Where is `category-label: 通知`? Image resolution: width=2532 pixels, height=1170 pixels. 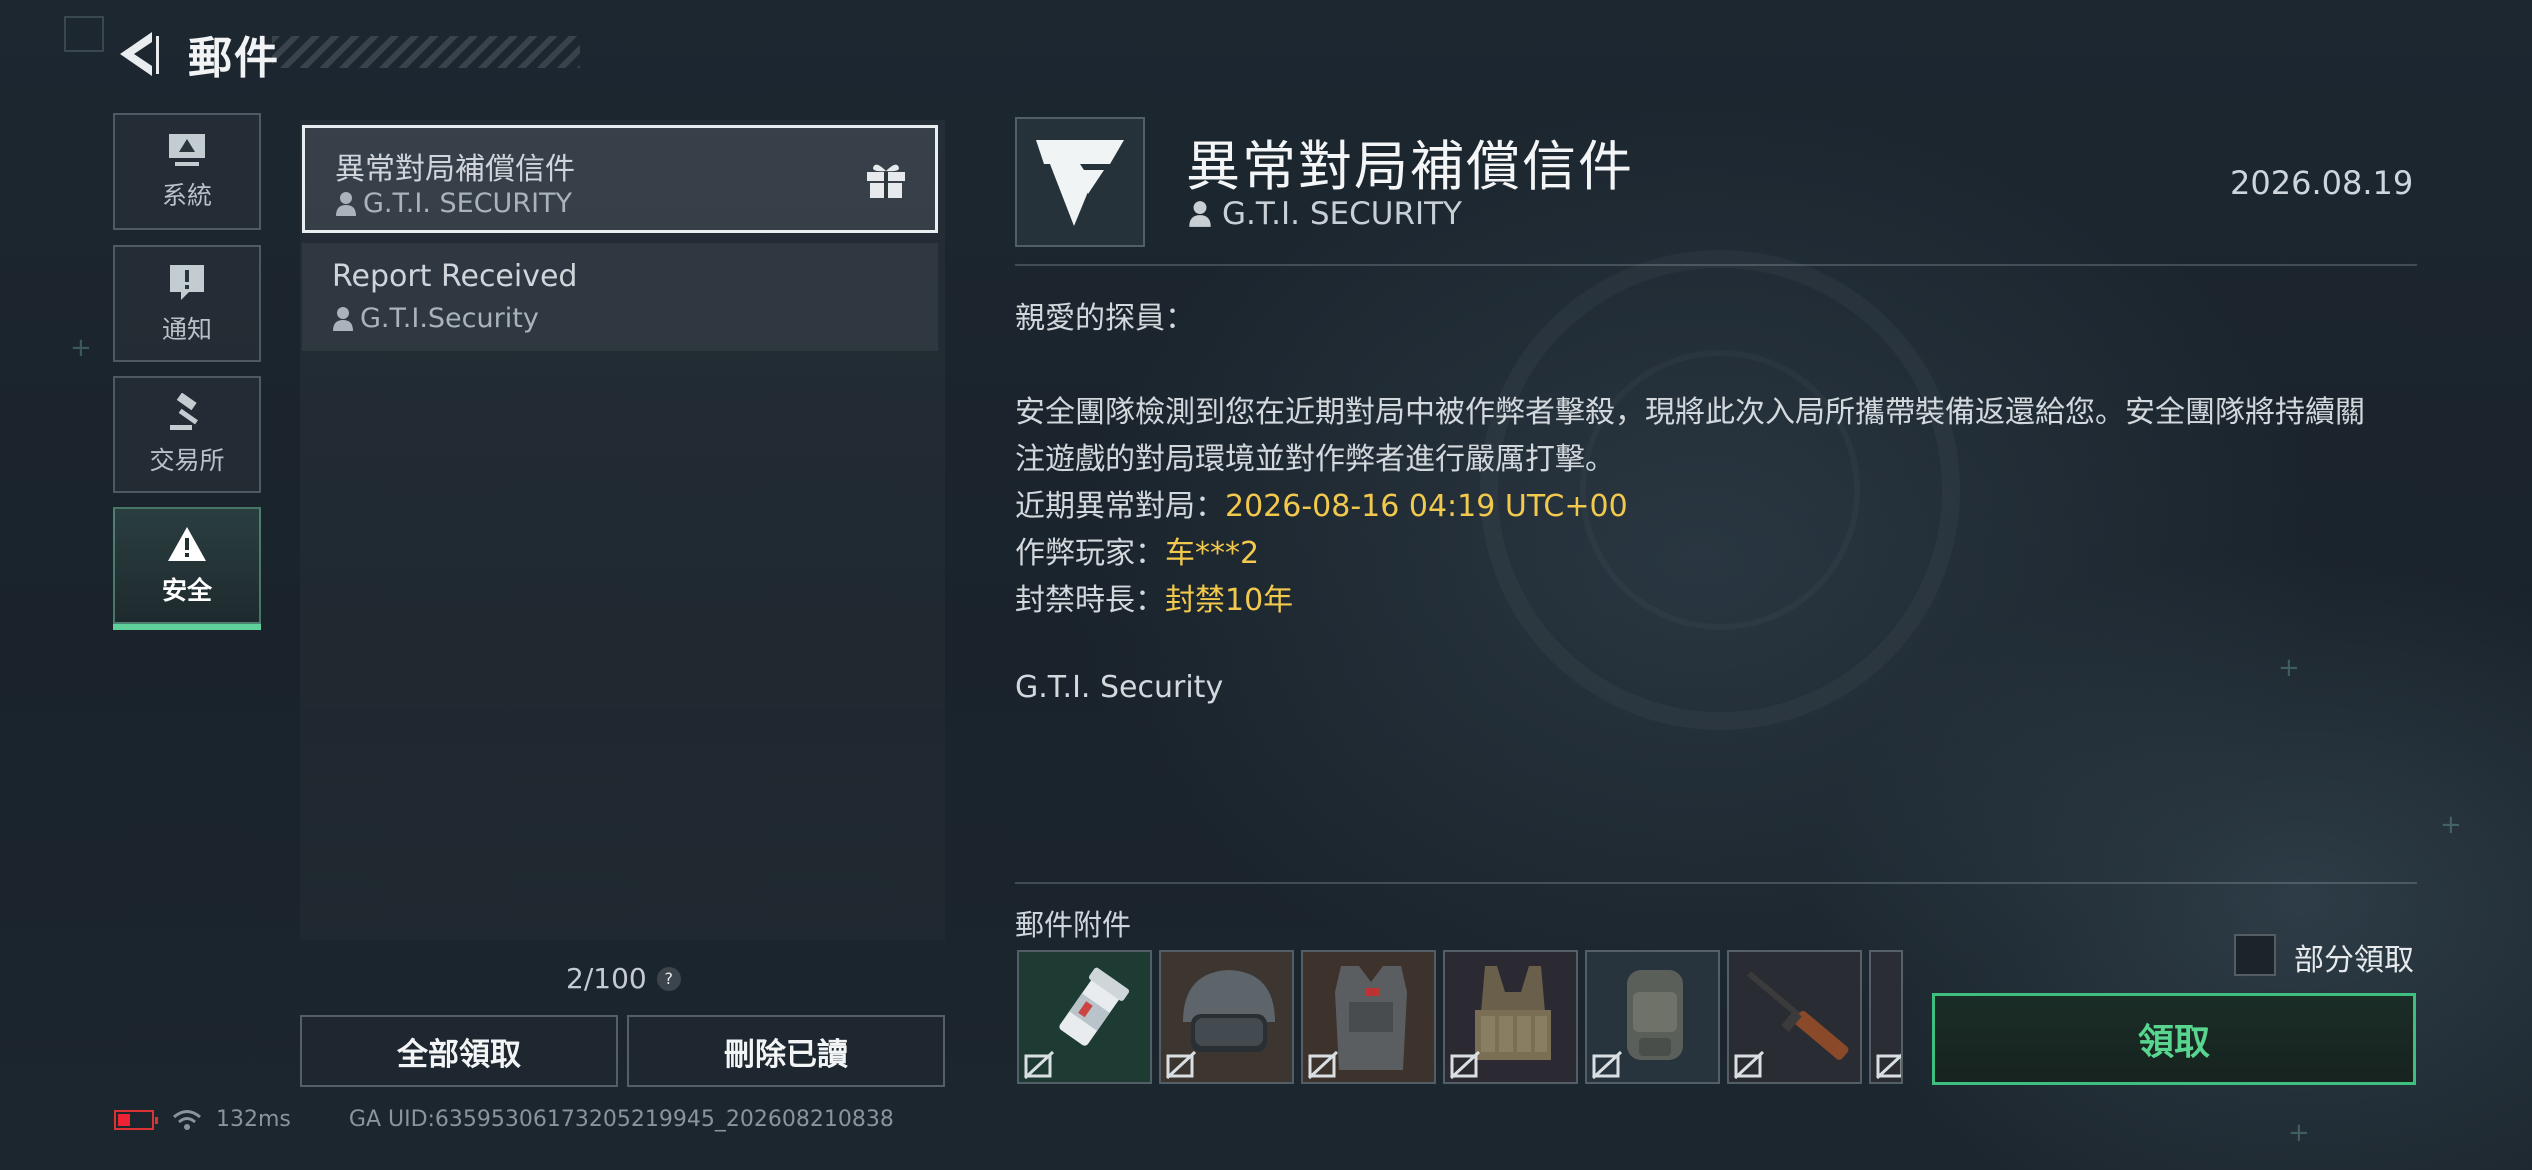 category-label: 通知 is located at coordinates (186, 329).